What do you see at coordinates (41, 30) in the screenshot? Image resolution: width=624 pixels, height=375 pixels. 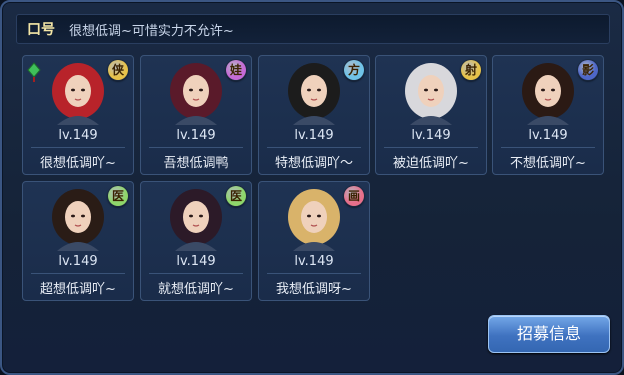 I see `slogan-label: 口号` at bounding box center [41, 30].